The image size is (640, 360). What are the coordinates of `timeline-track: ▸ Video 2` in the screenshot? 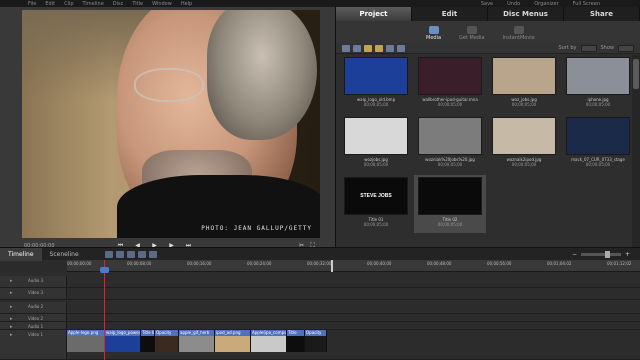 It's located at (320, 318).